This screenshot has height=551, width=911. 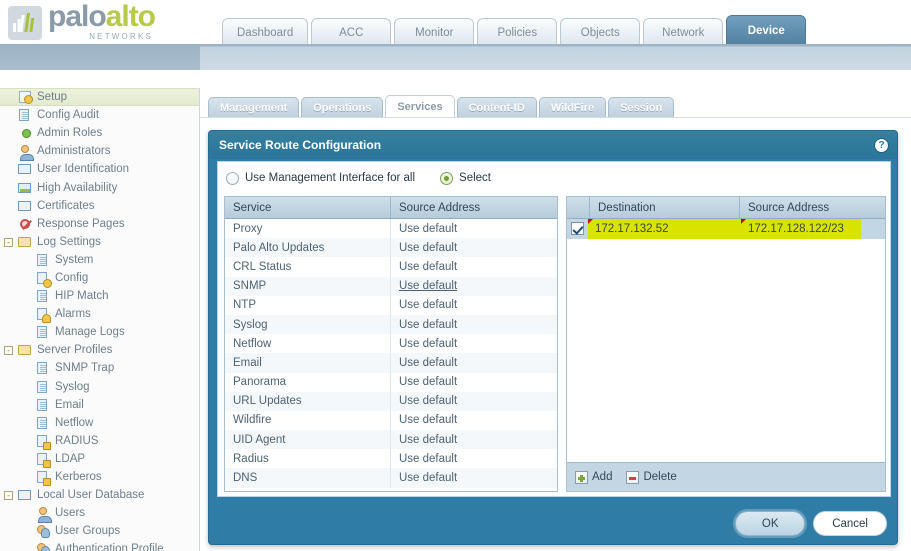 I want to click on service-table-row: UID Agent Use default, so click(x=391, y=440).